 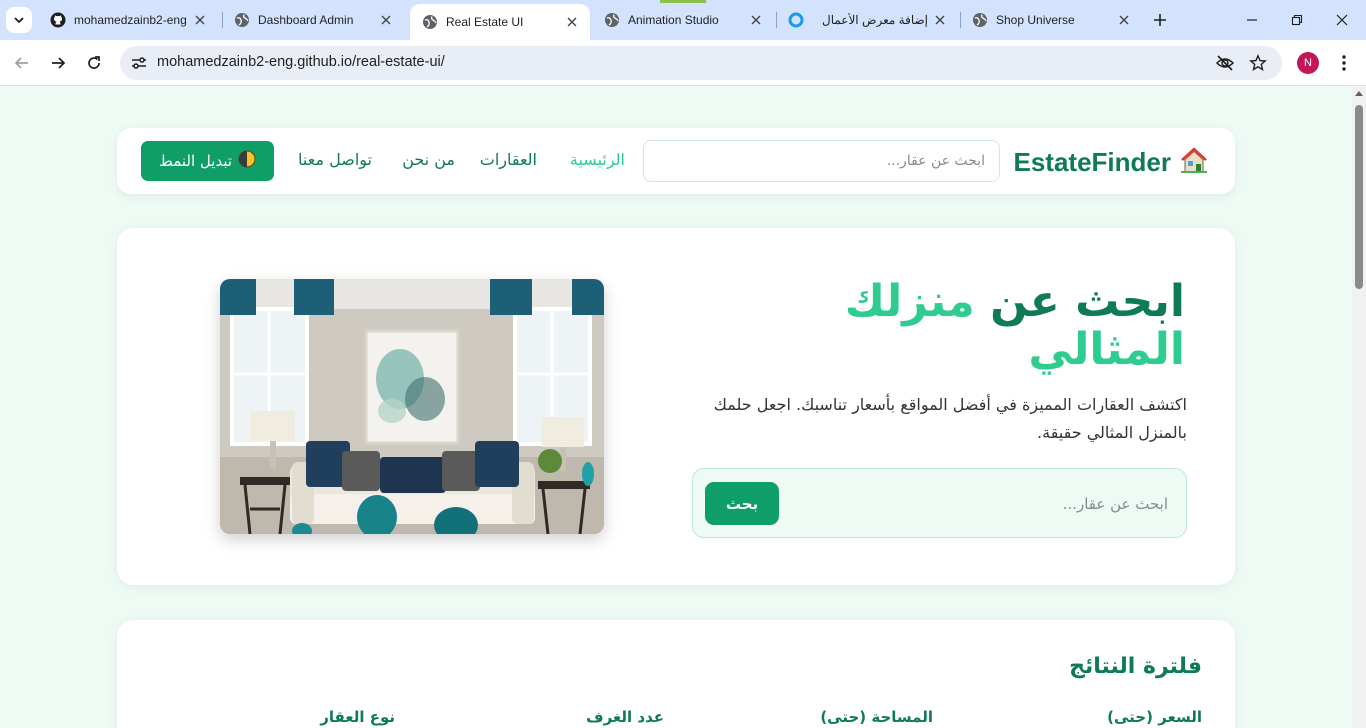 I want to click on theme-toggle-button: تبديل النمط, so click(x=207, y=161).